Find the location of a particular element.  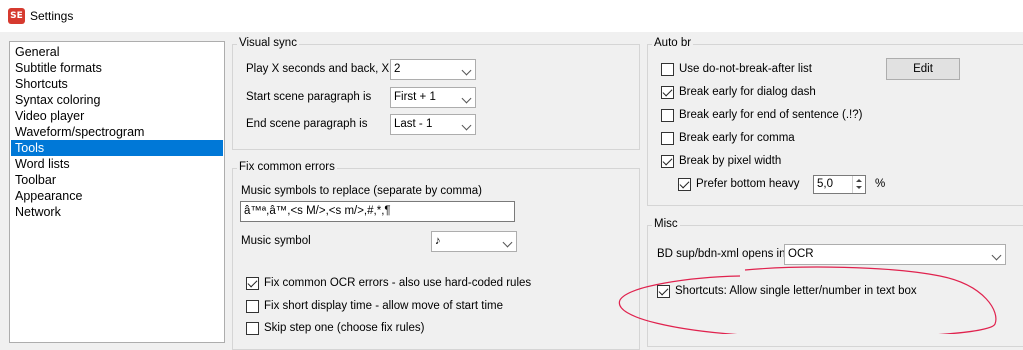

nav-item-shortcuts: Shortcuts is located at coordinates (117, 84).